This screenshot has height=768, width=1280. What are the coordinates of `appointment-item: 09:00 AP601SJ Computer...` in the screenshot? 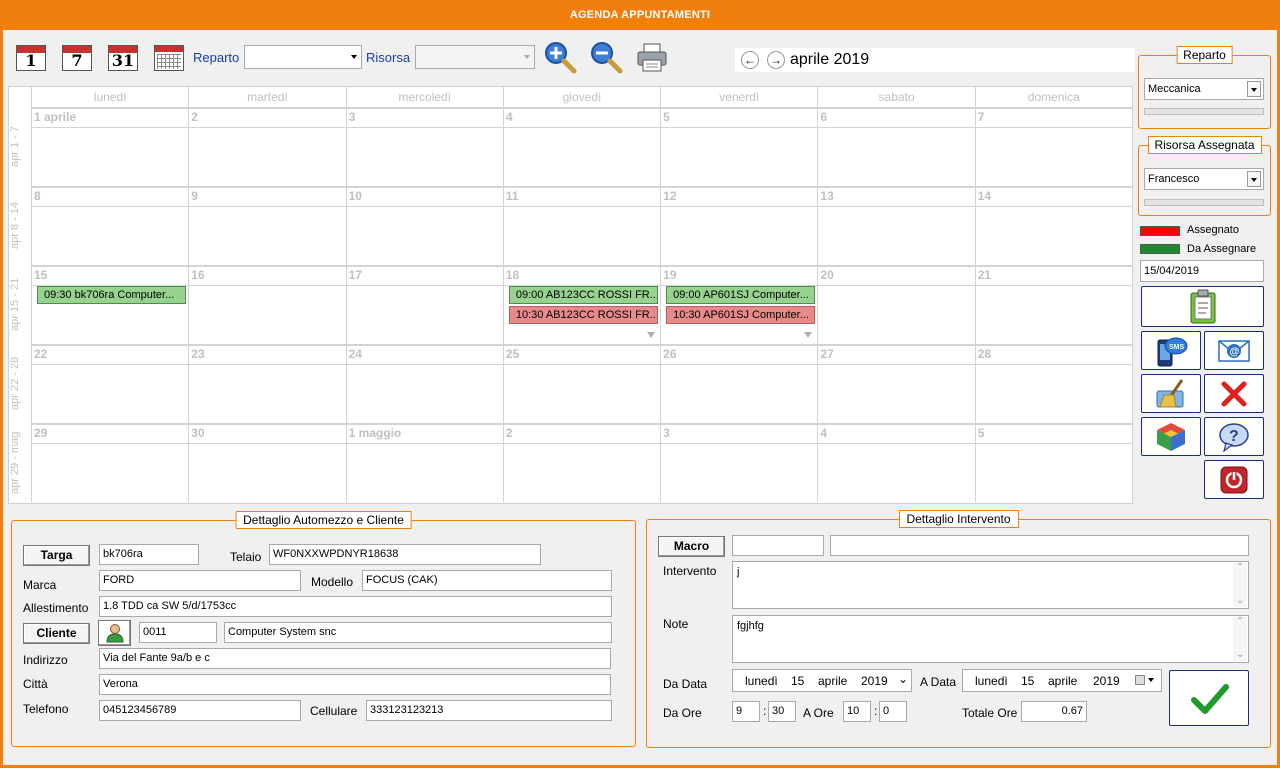 It's located at (741, 295).